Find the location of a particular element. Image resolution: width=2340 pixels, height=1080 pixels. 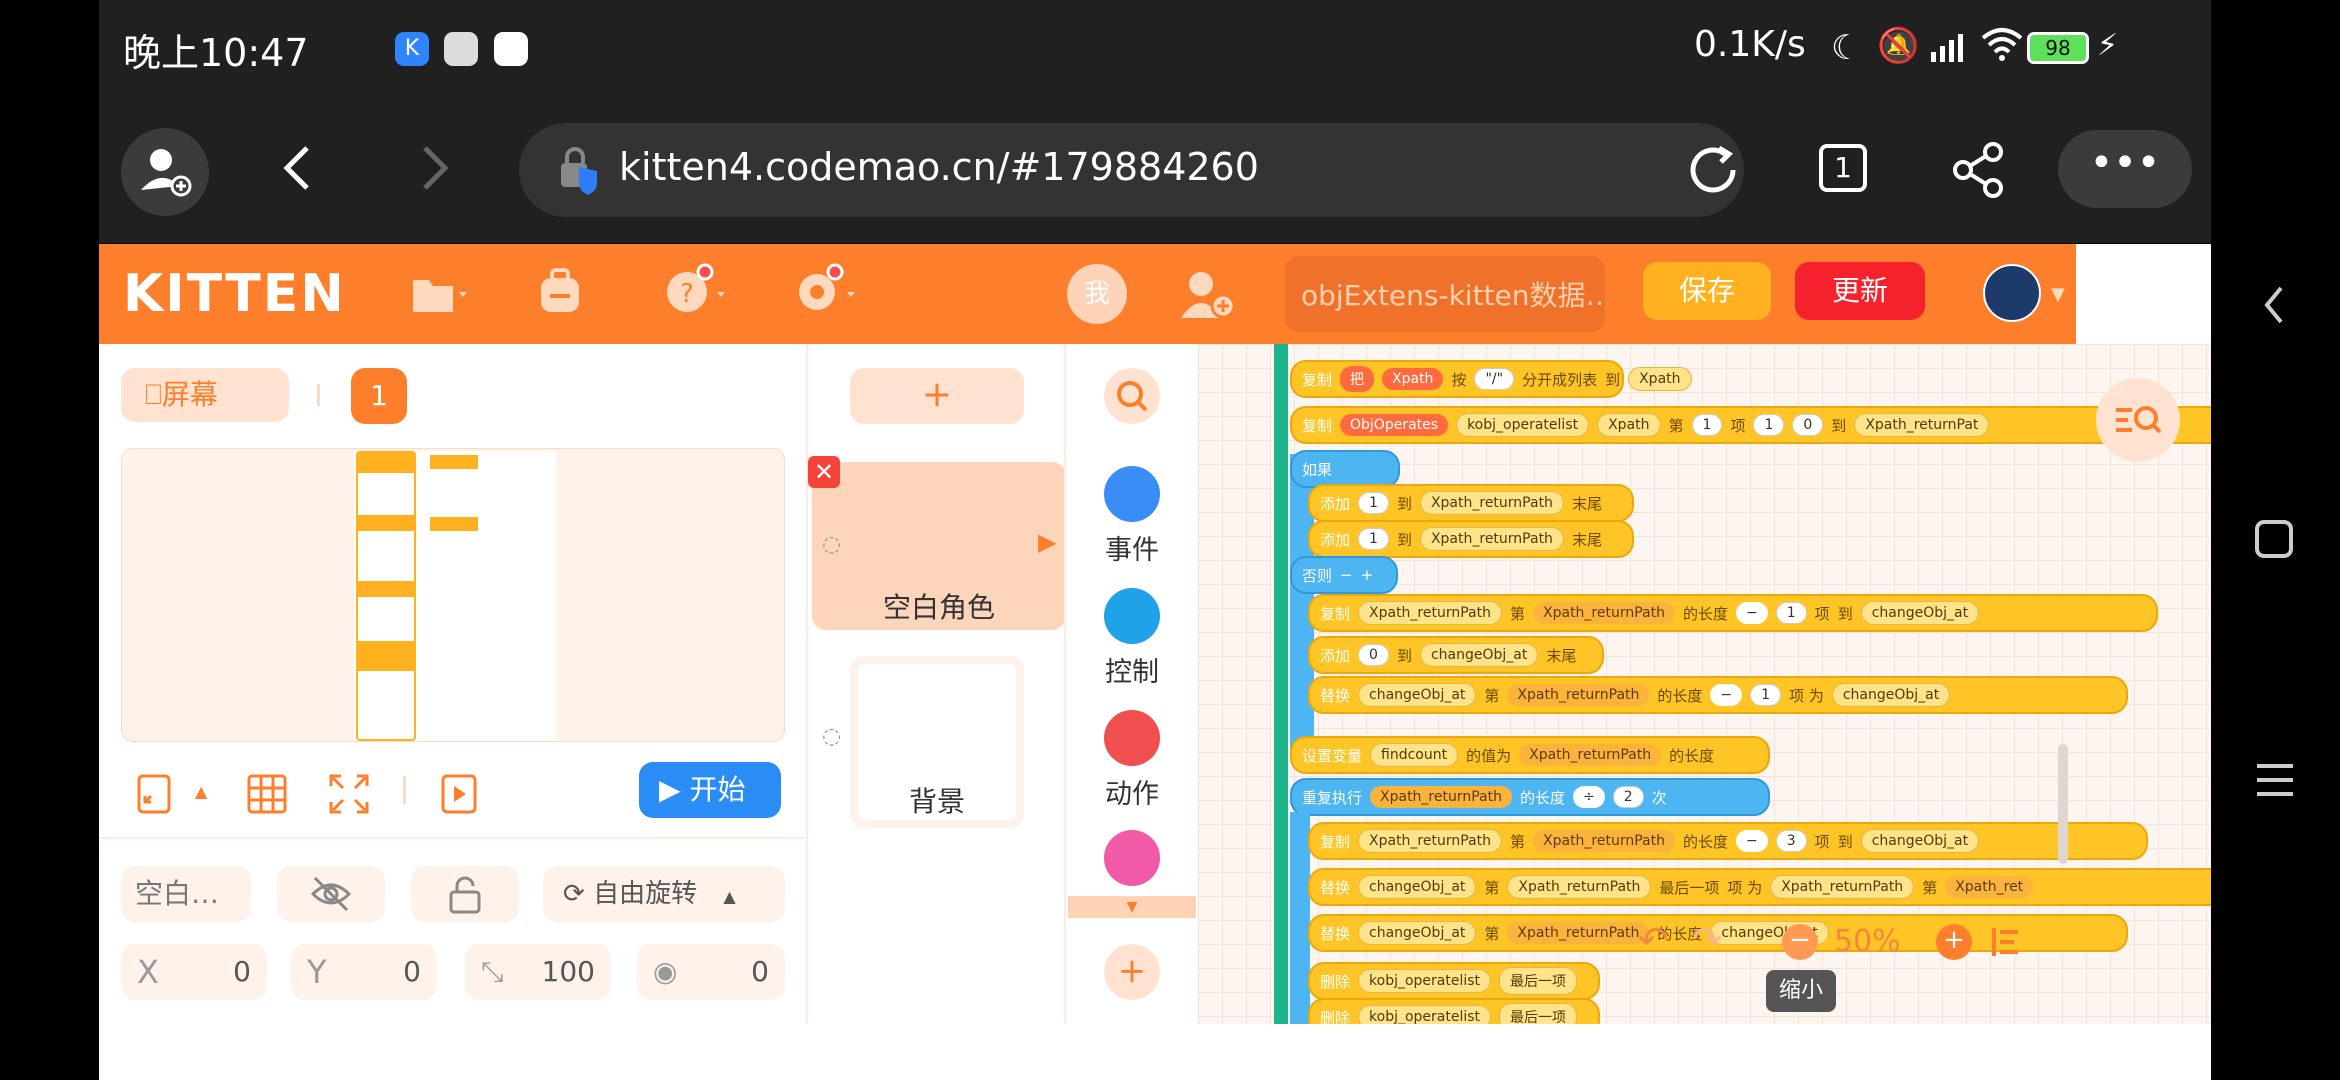

system-nav-strip is located at coordinates (2275, 540).